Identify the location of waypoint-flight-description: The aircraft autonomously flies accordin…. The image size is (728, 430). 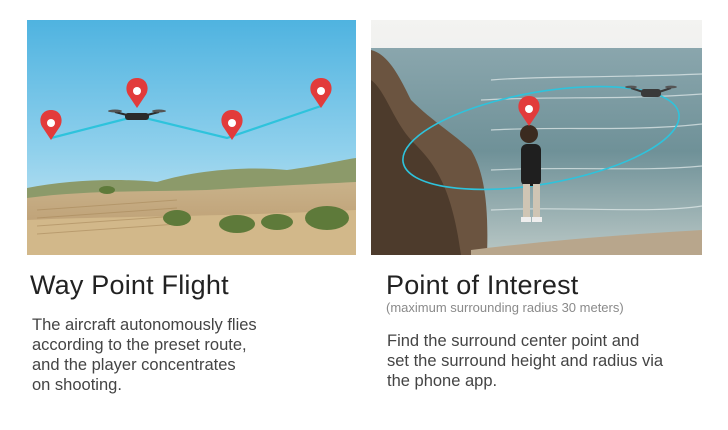
(182, 355).